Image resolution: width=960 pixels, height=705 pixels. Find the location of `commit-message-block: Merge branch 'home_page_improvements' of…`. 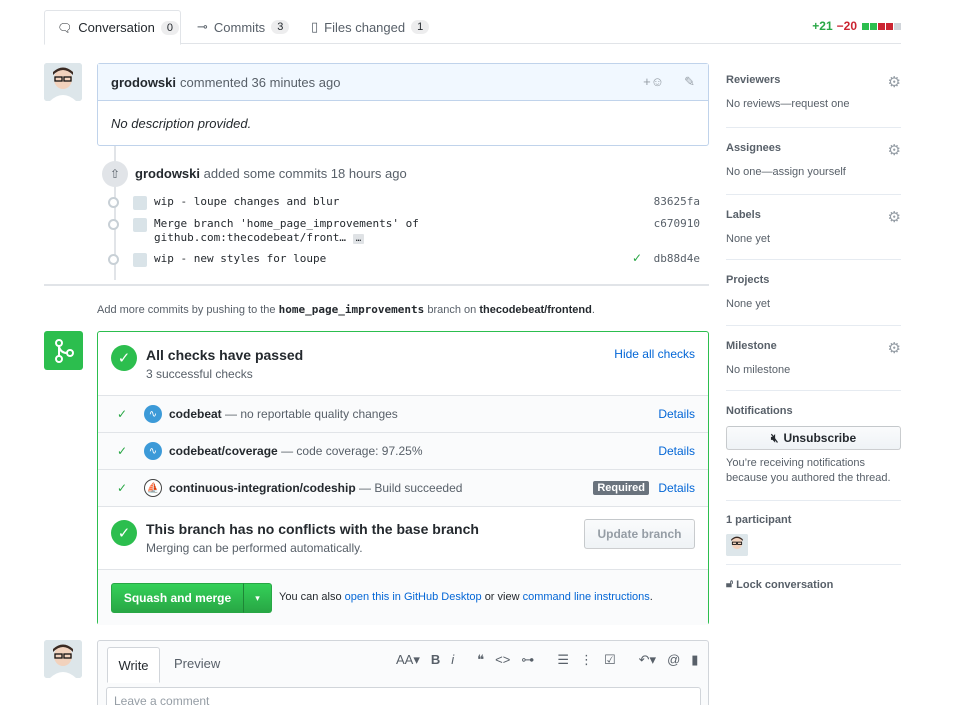

commit-message-block: Merge branch 'home_page_improvements' of… is located at coordinates (286, 232).